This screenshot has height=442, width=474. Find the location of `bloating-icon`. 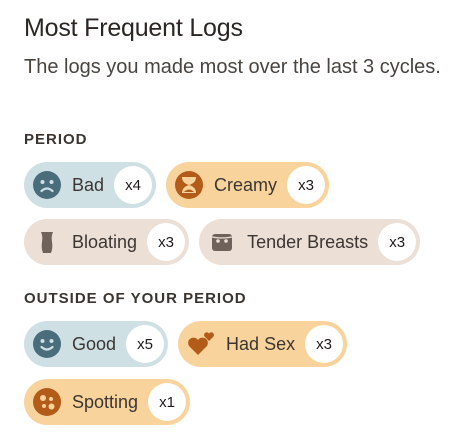

bloating-icon is located at coordinates (47, 242).